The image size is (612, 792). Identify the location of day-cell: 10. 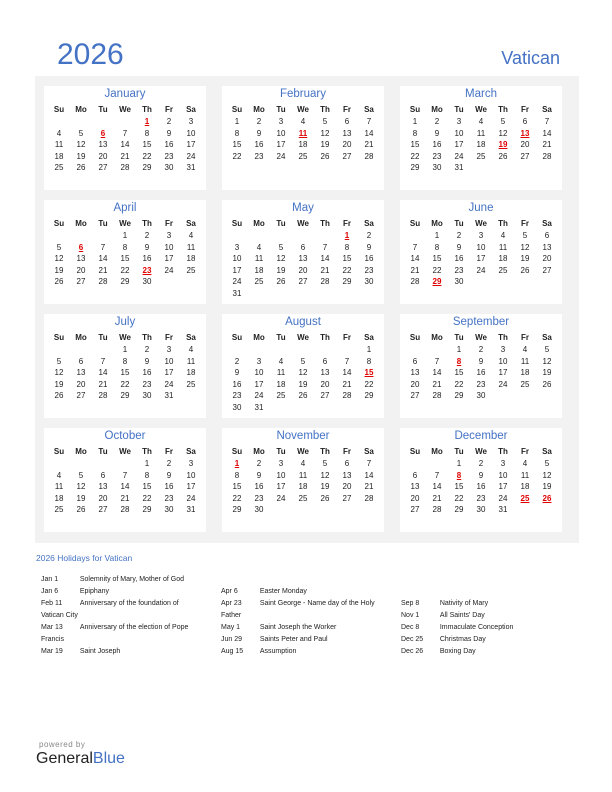
(191, 475).